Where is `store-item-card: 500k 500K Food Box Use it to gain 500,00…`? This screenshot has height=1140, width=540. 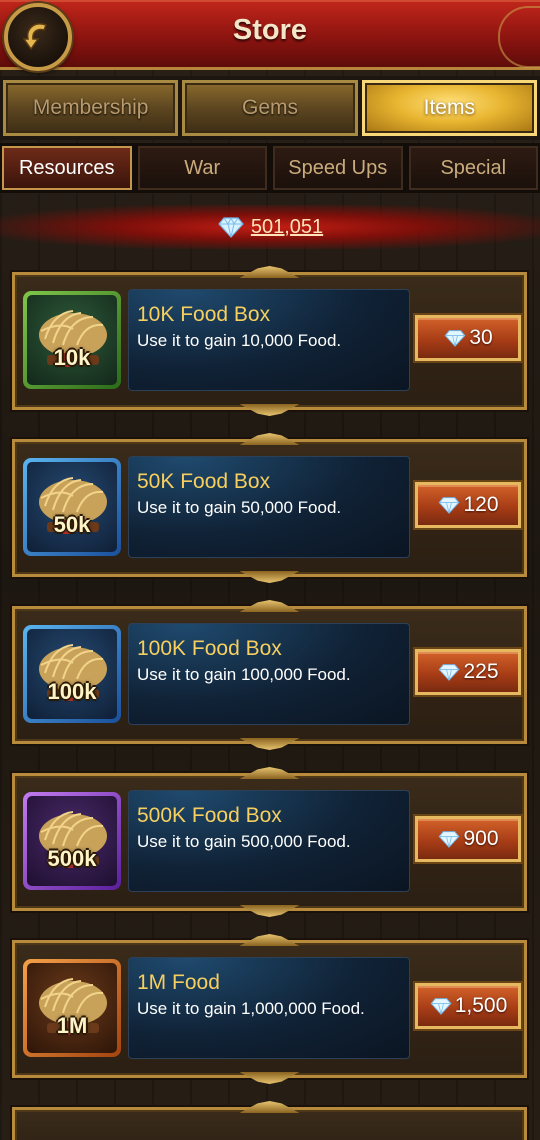
store-item-card: 500k 500K Food Box Use it to gain 500,00… is located at coordinates (269, 842).